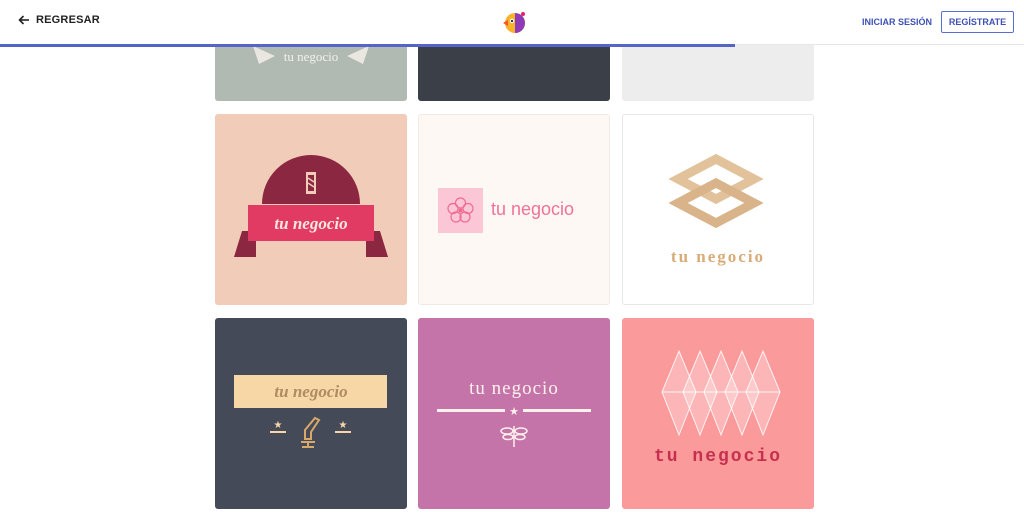 This screenshot has height=518, width=1024. What do you see at coordinates (367, 45) in the screenshot?
I see `progress-bar` at bounding box center [367, 45].